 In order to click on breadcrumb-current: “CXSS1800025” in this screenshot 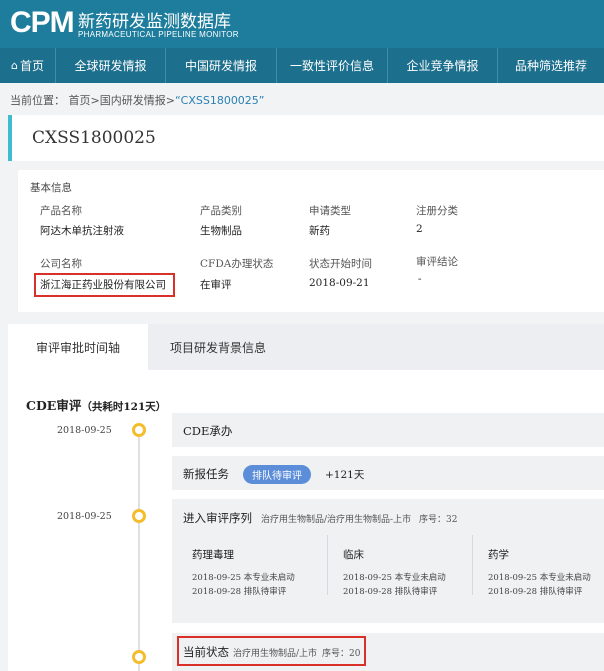, I will do `click(219, 100)`.